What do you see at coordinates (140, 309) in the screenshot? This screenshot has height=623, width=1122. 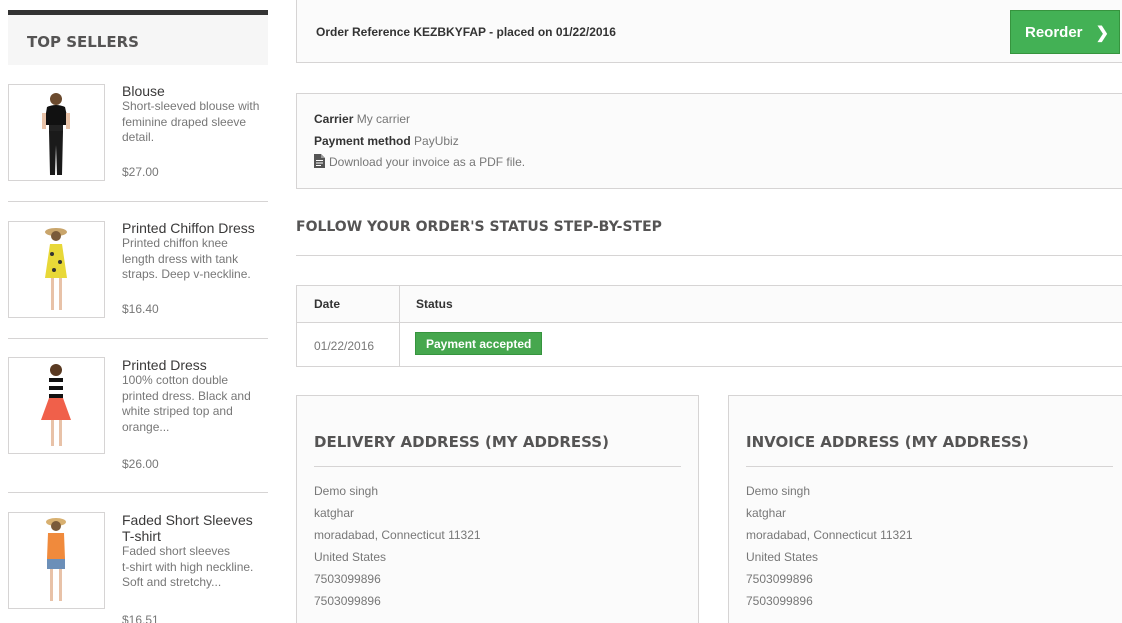 I see `product-price: $16.40` at bounding box center [140, 309].